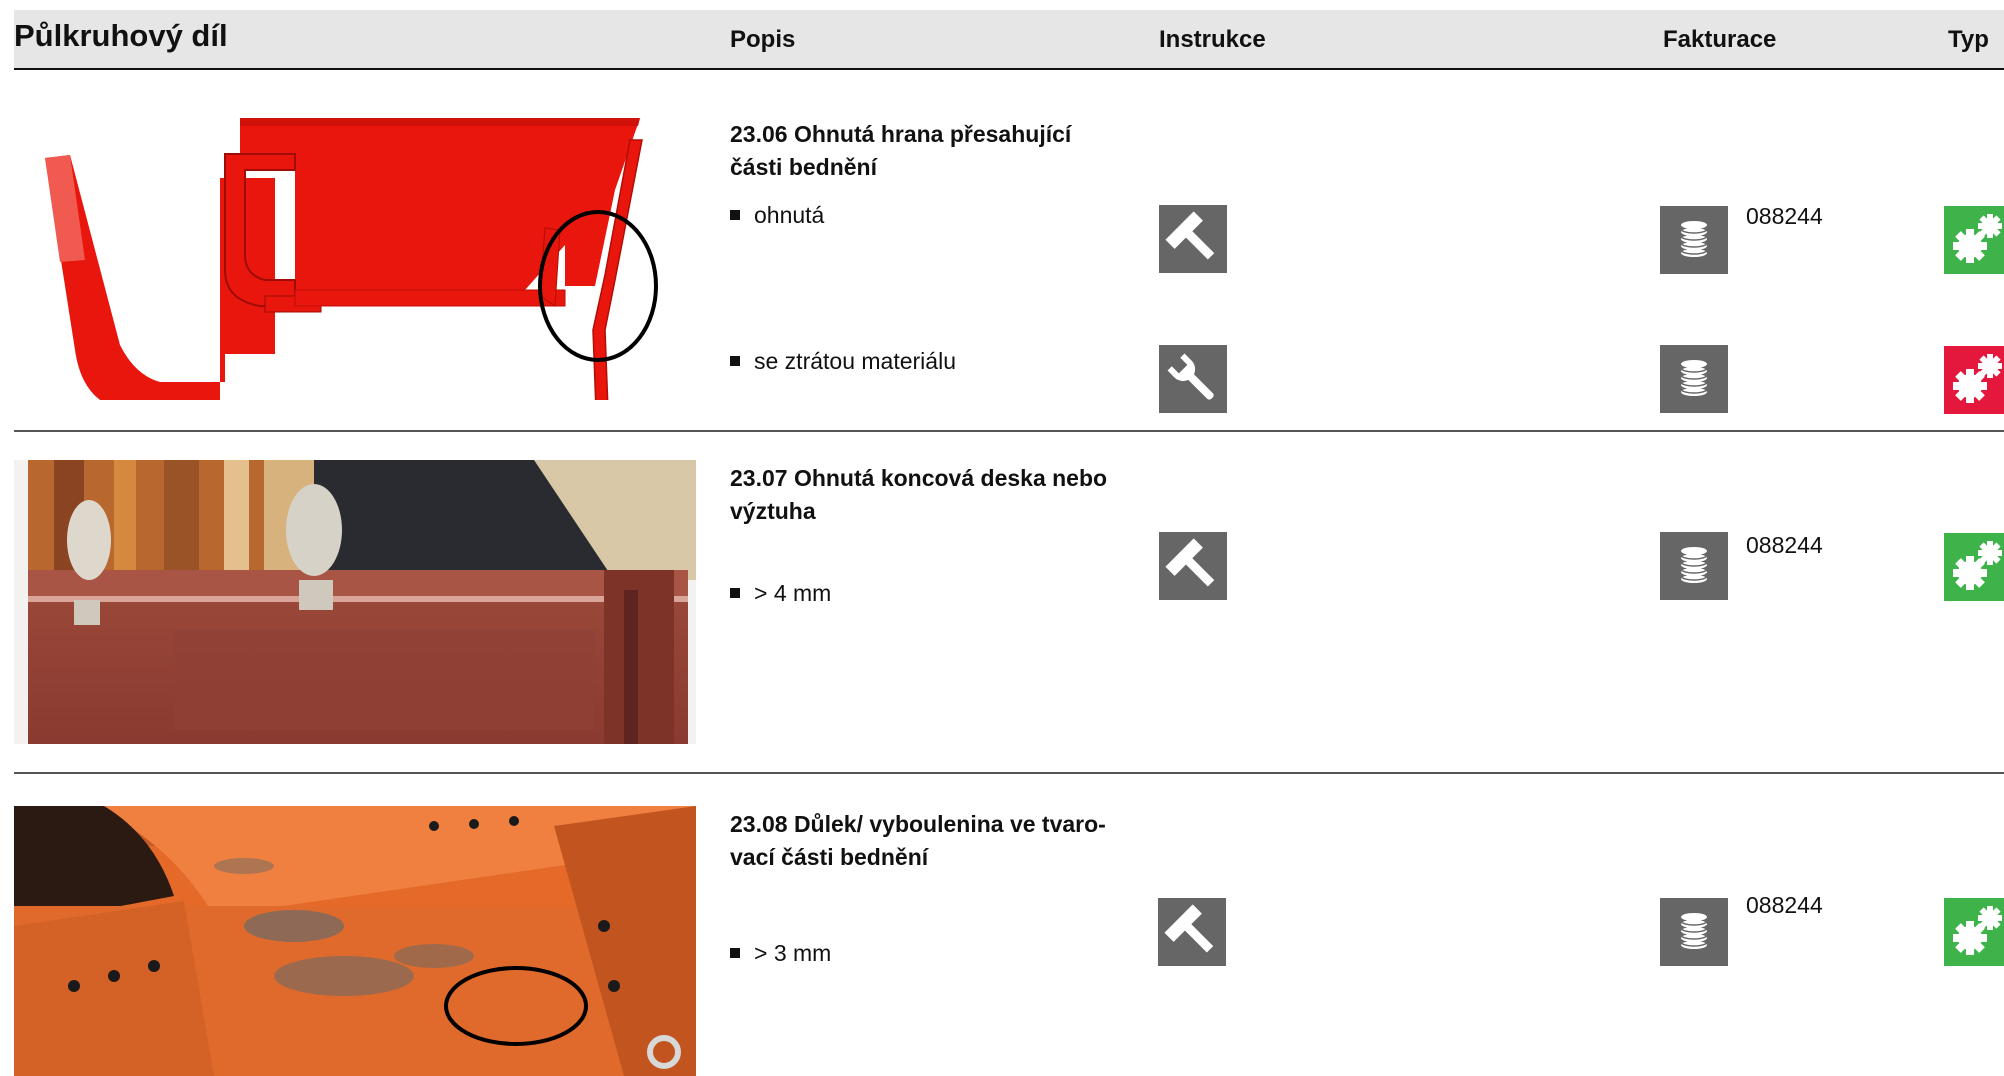 Image resolution: width=2004 pixels, height=1076 pixels. I want to click on bullet-text: > 3 mm, so click(793, 953).